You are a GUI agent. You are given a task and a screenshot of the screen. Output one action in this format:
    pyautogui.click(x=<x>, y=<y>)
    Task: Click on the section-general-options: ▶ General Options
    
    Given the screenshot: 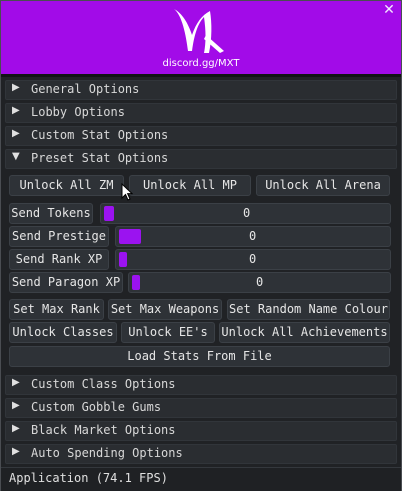 What is the action you would take?
    pyautogui.click(x=201, y=90)
    